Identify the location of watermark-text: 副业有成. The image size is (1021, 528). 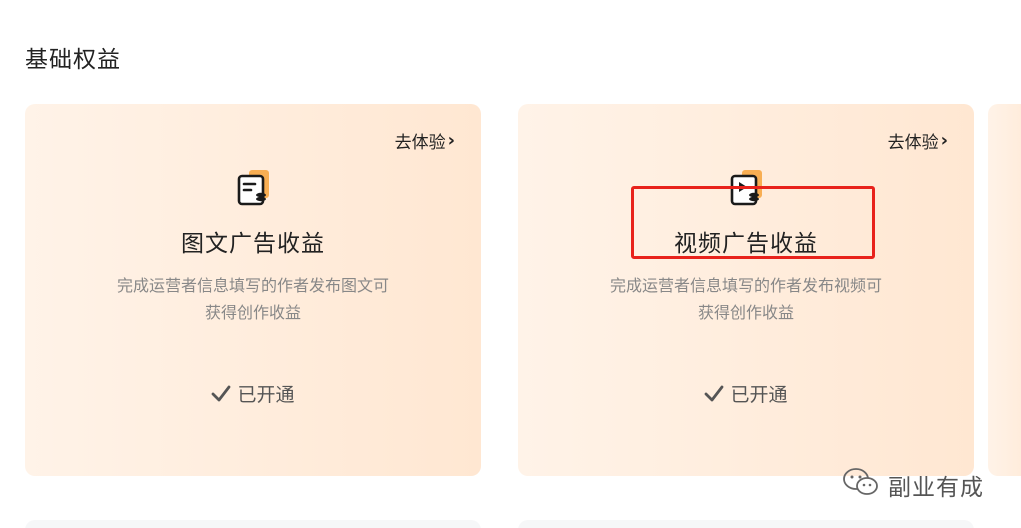
(936, 488).